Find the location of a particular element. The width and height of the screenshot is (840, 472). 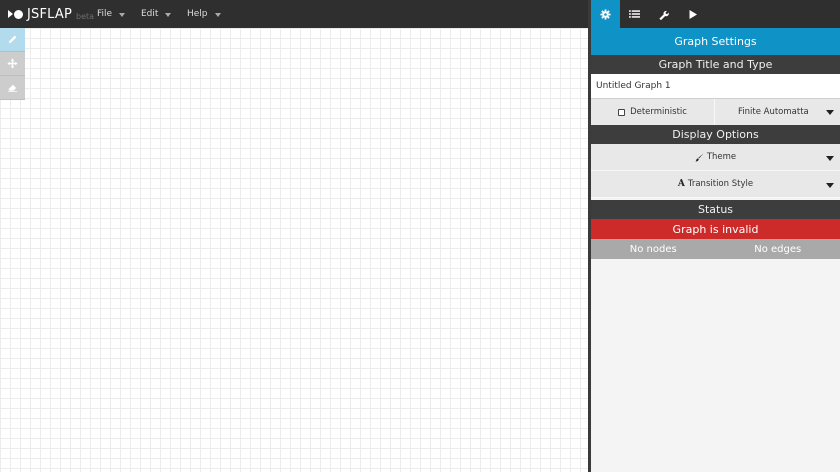

section-header-title-type: Graph Title and Type is located at coordinates (715, 64).